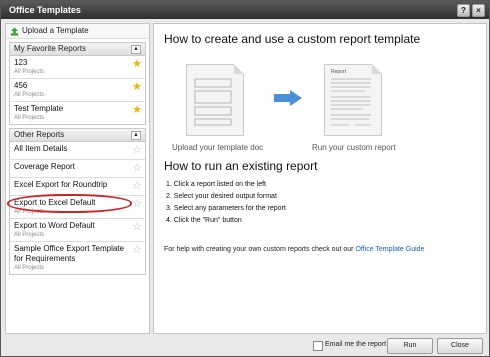 This screenshot has width=490, height=357. What do you see at coordinates (14, 31) in the screenshot?
I see `upload-icon` at bounding box center [14, 31].